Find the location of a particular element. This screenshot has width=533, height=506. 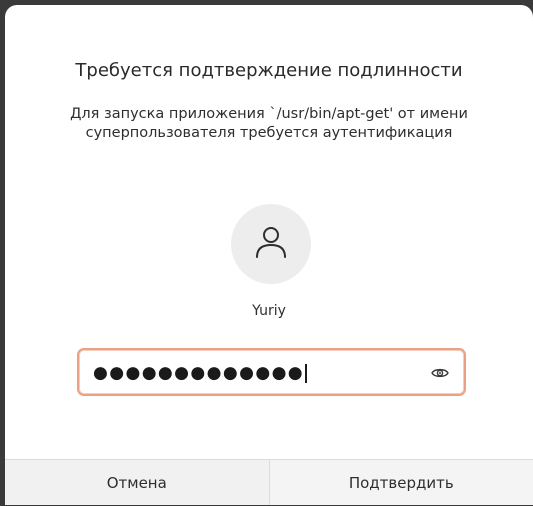

user-icon is located at coordinates (271, 244).